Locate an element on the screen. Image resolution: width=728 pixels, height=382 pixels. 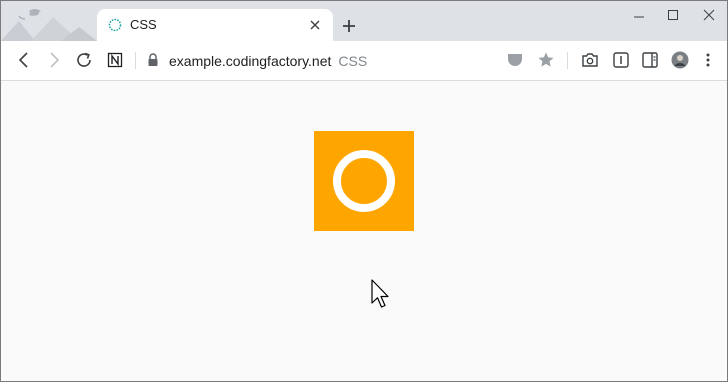
camera-icon is located at coordinates (590, 60).